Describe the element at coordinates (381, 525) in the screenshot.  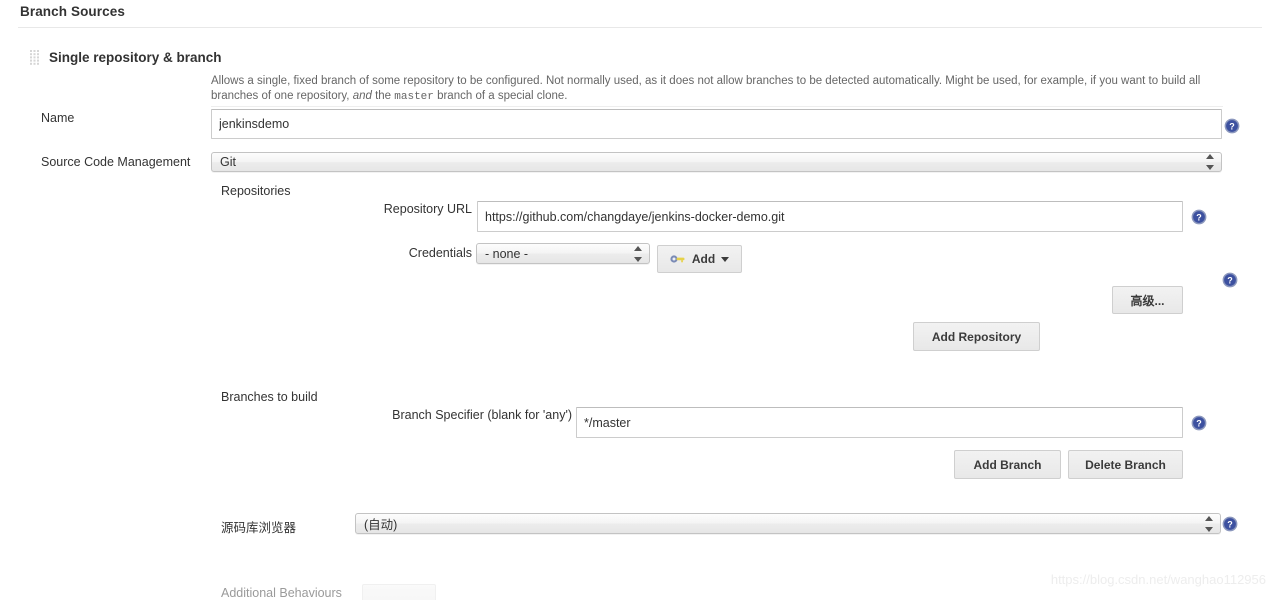
I see `repo-browser-select-value: (自动)` at that location.